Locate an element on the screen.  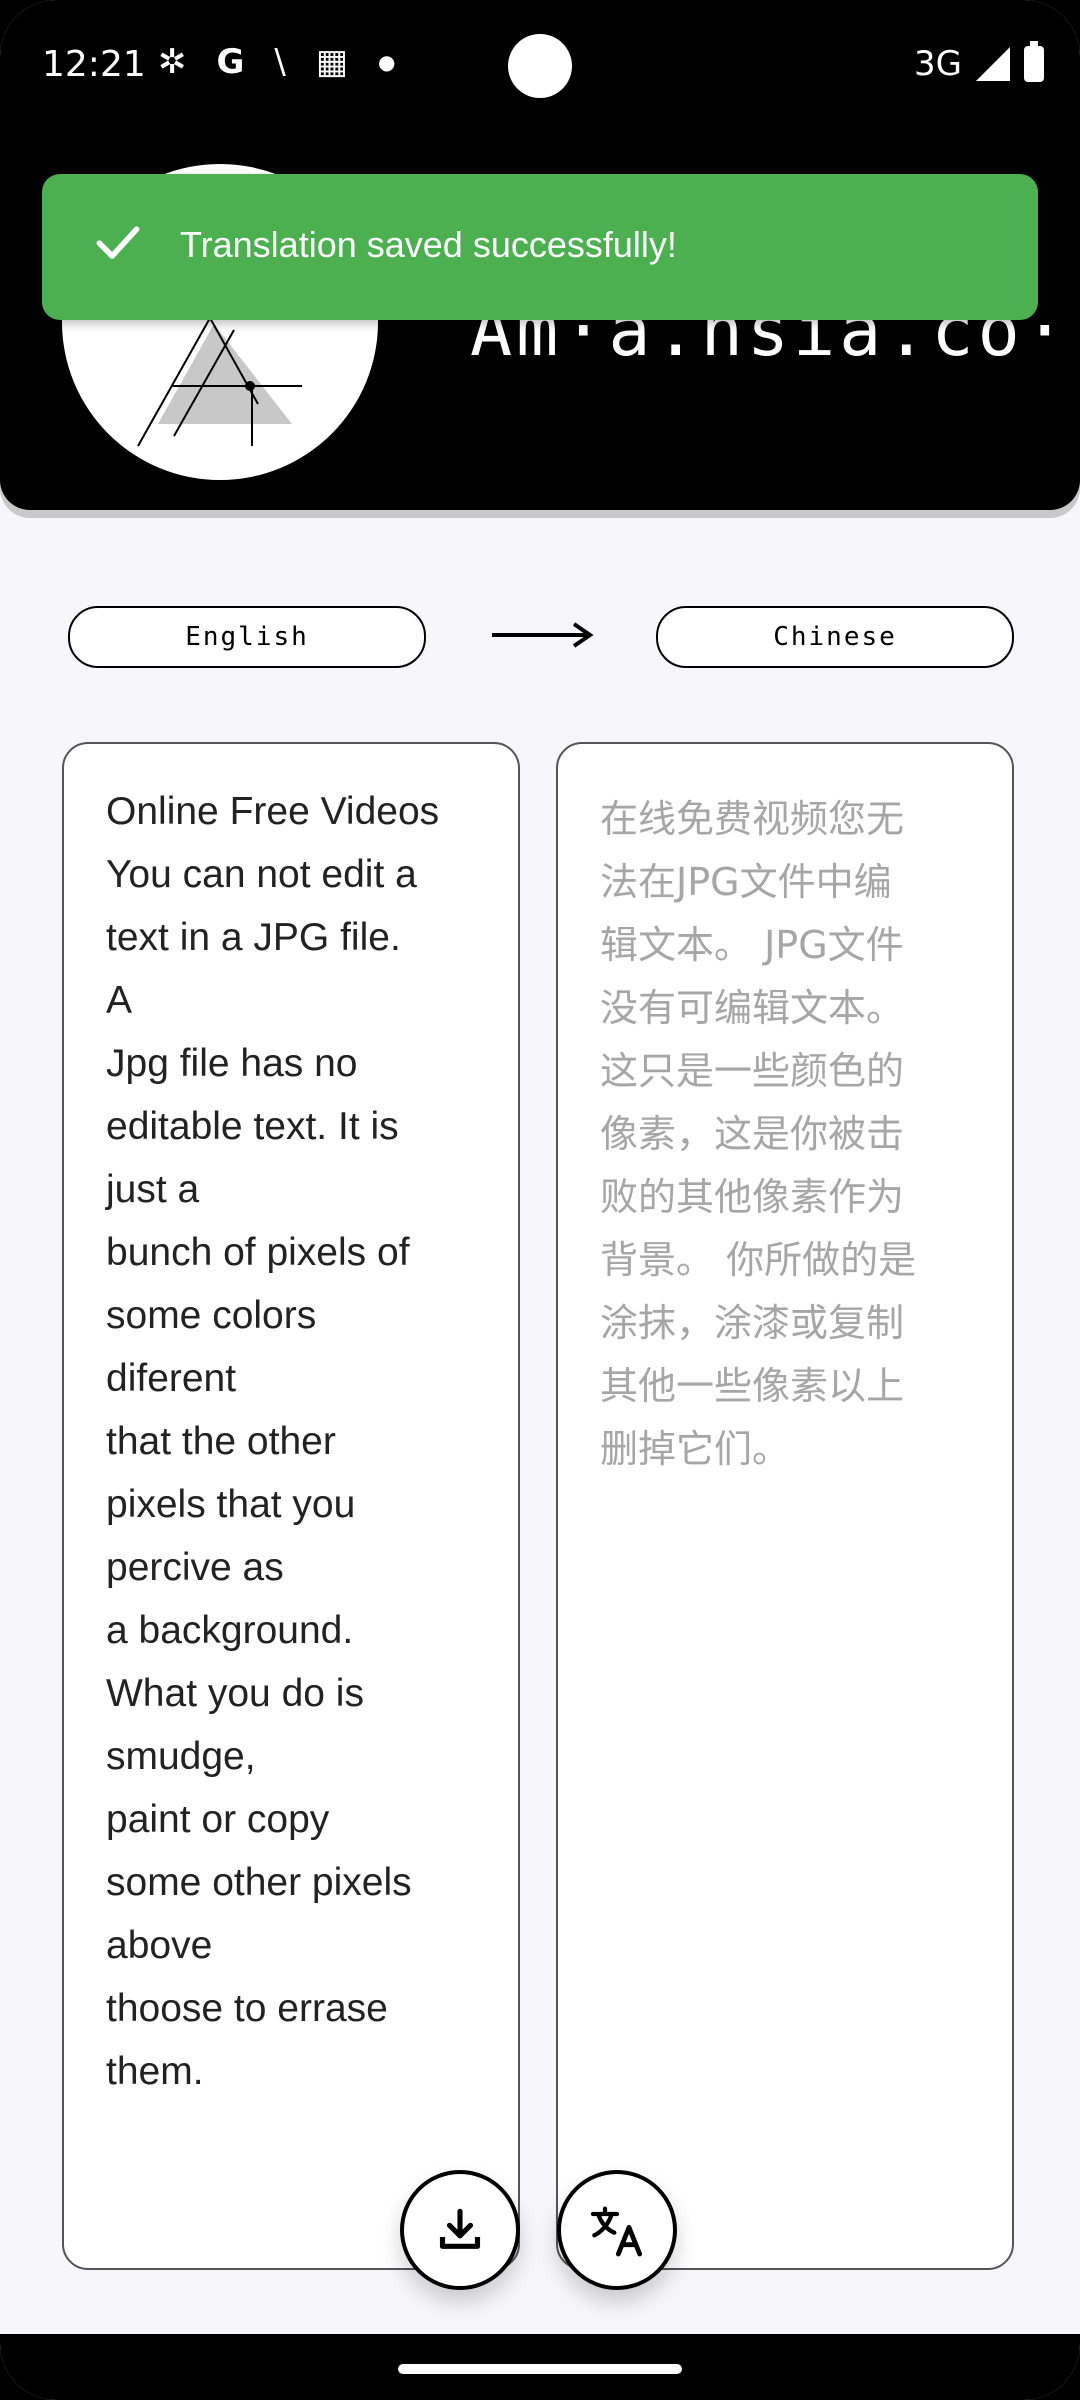
camera-cutout is located at coordinates (540, 66).